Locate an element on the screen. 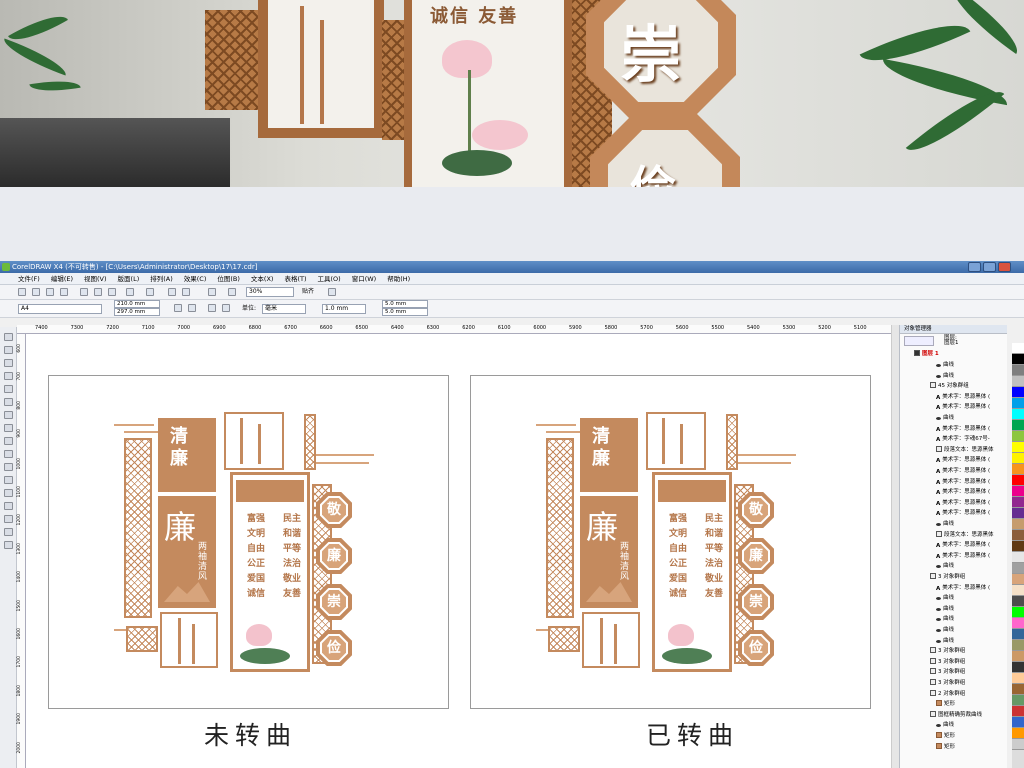 The width and height of the screenshot is (1024, 768). menu-item: 表格(T) is located at coordinates (295, 278).